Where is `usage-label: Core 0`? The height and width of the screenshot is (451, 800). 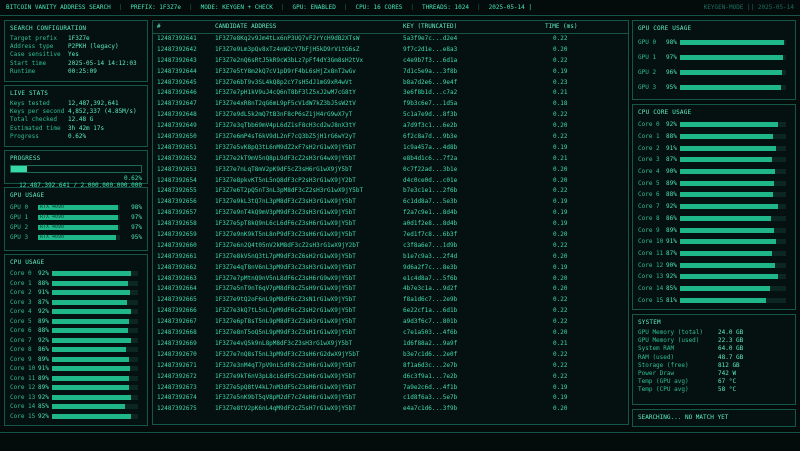 usage-label: Core 0 is located at coordinates (649, 125).